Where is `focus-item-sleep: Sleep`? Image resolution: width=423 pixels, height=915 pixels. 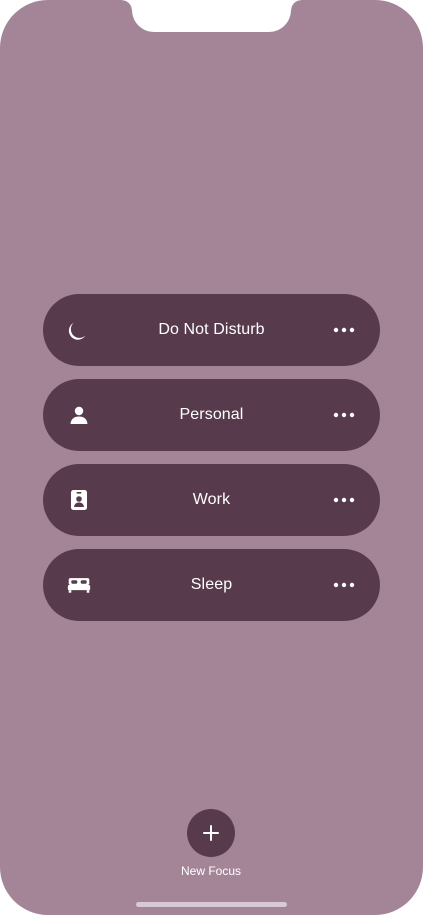
focus-item-sleep: Sleep is located at coordinates (211, 585).